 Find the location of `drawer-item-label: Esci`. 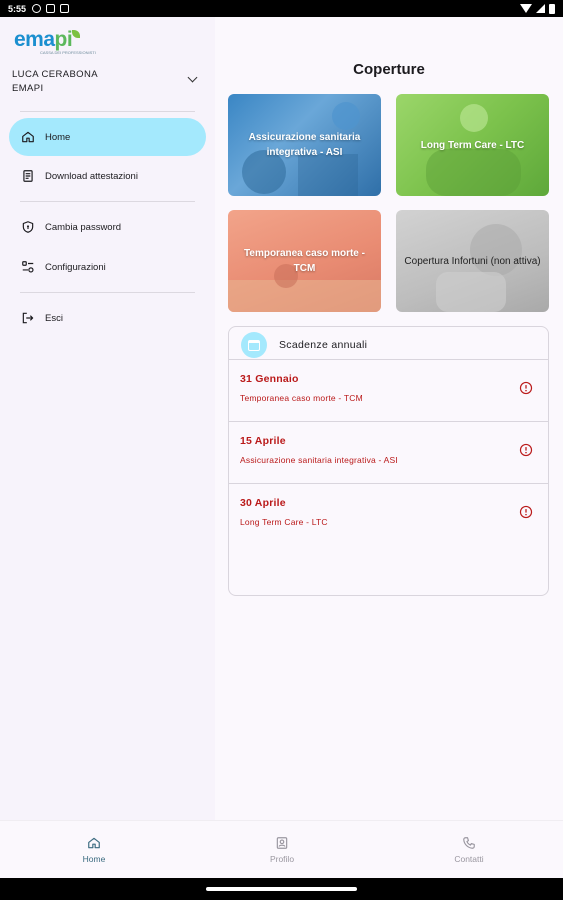

drawer-item-label: Esci is located at coordinates (54, 318).